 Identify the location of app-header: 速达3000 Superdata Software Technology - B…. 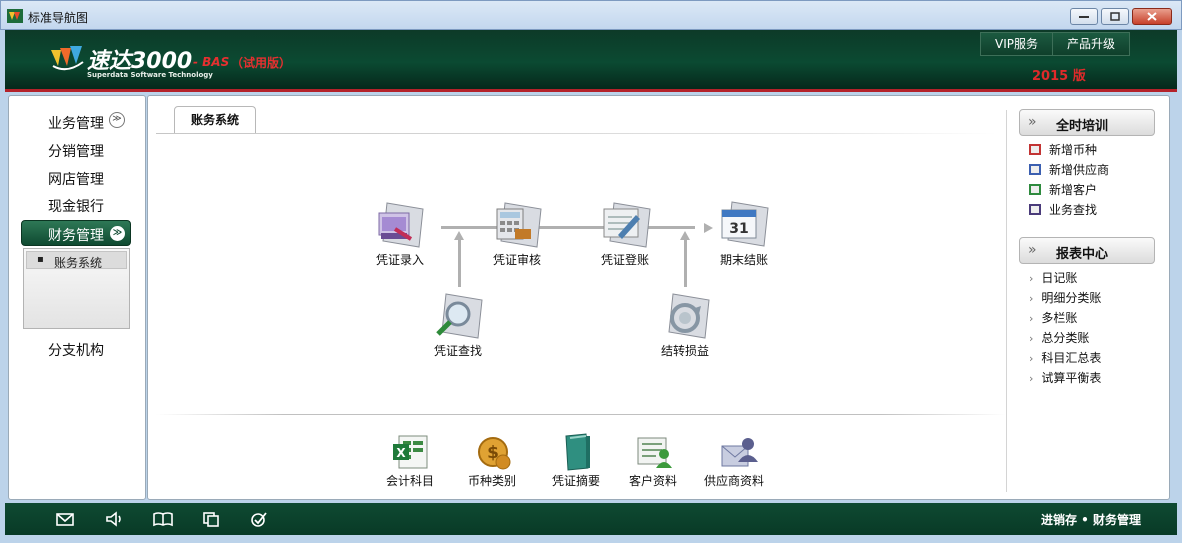
(591, 61).